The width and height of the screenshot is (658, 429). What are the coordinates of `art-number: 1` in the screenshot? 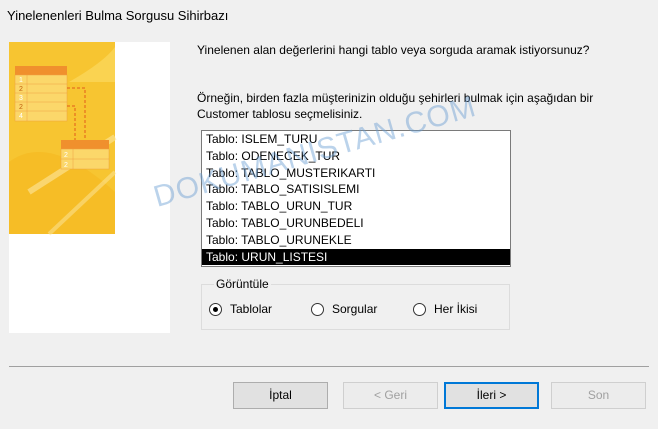 It's located at (21, 80).